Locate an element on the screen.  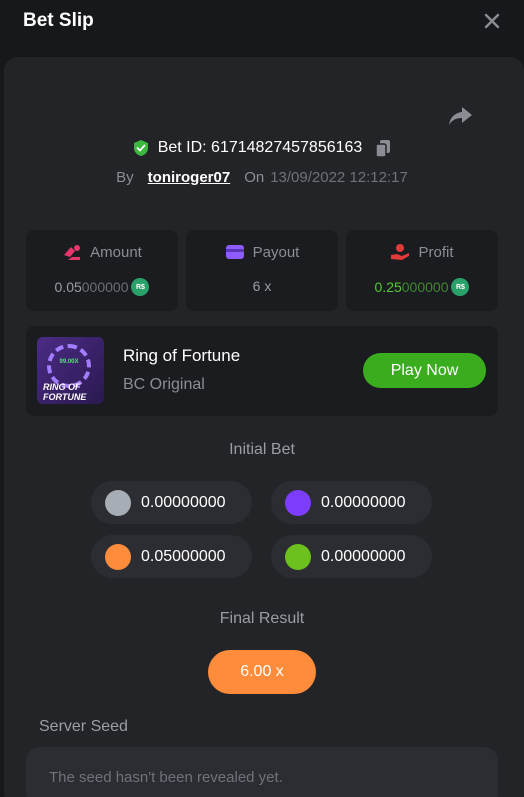
copy-icon is located at coordinates (383, 148).